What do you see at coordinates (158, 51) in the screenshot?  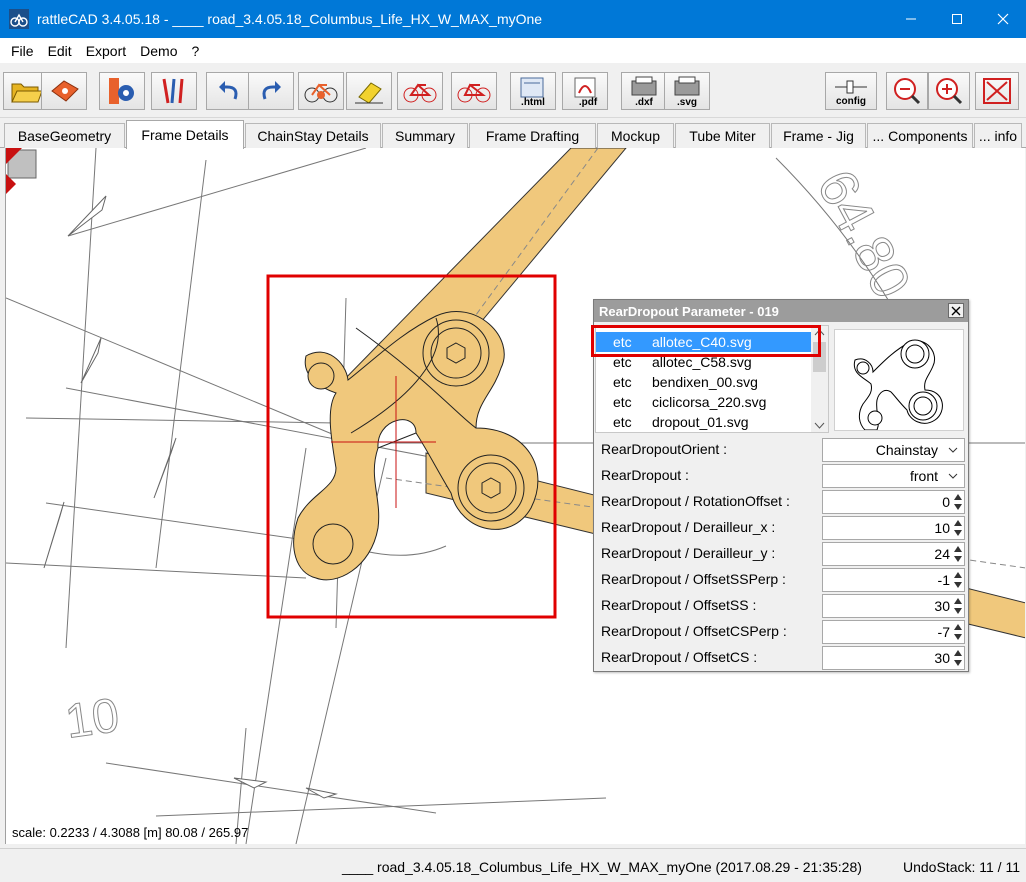 I see `menu-demo: Demo` at bounding box center [158, 51].